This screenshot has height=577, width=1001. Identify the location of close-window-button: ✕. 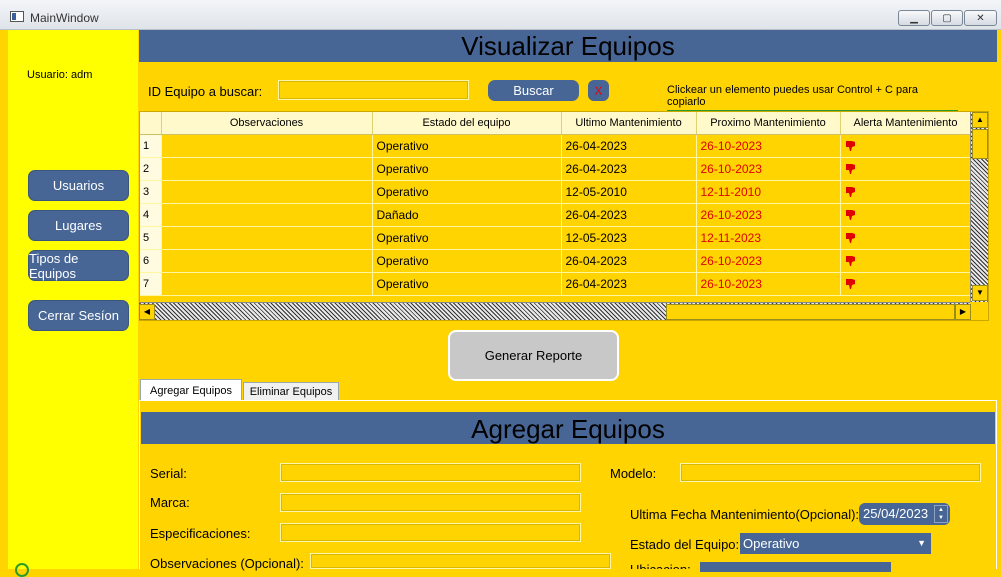
(980, 18).